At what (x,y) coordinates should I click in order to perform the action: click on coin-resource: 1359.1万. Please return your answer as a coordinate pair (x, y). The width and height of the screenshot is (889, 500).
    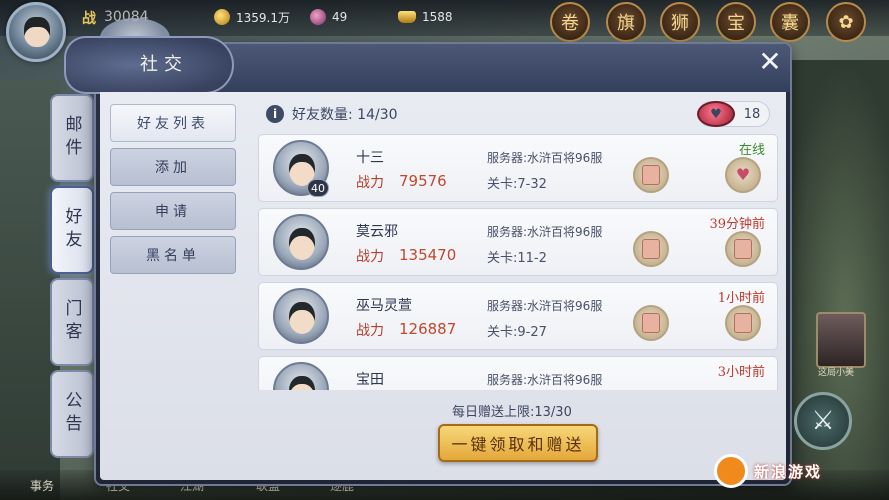
    Looking at the image, I should click on (252, 17).